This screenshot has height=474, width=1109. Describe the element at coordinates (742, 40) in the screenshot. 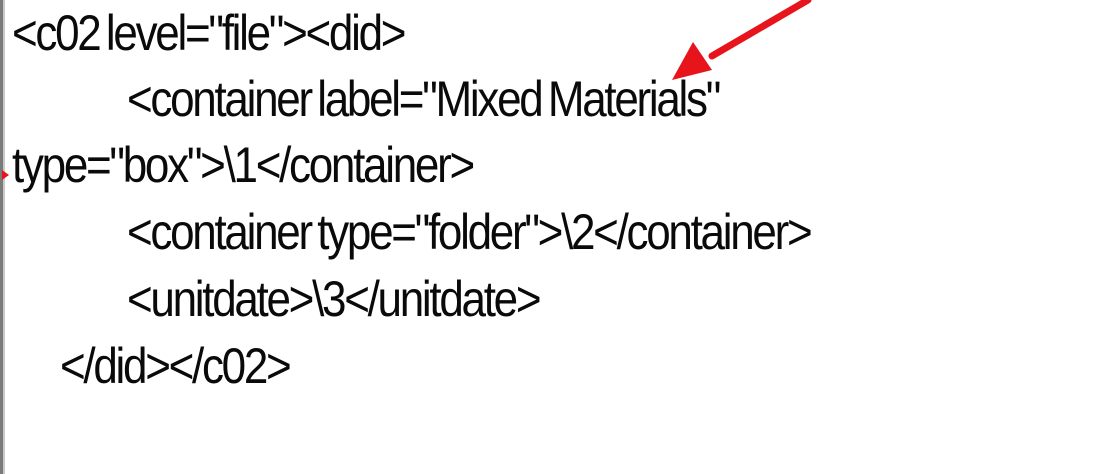

I see `red-arrow-icon` at that location.